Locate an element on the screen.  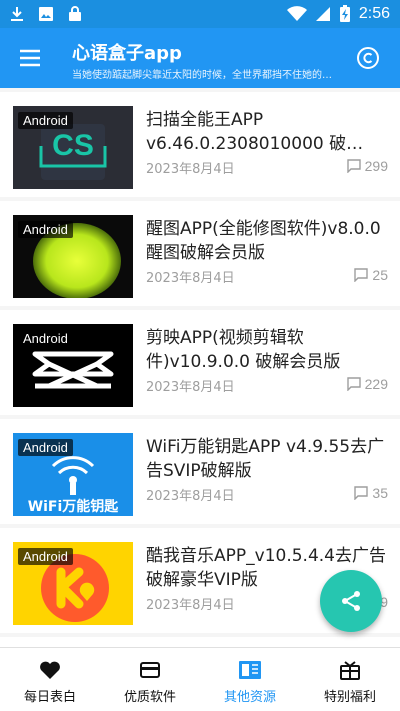
wifi-icon is located at coordinates (296, 13).